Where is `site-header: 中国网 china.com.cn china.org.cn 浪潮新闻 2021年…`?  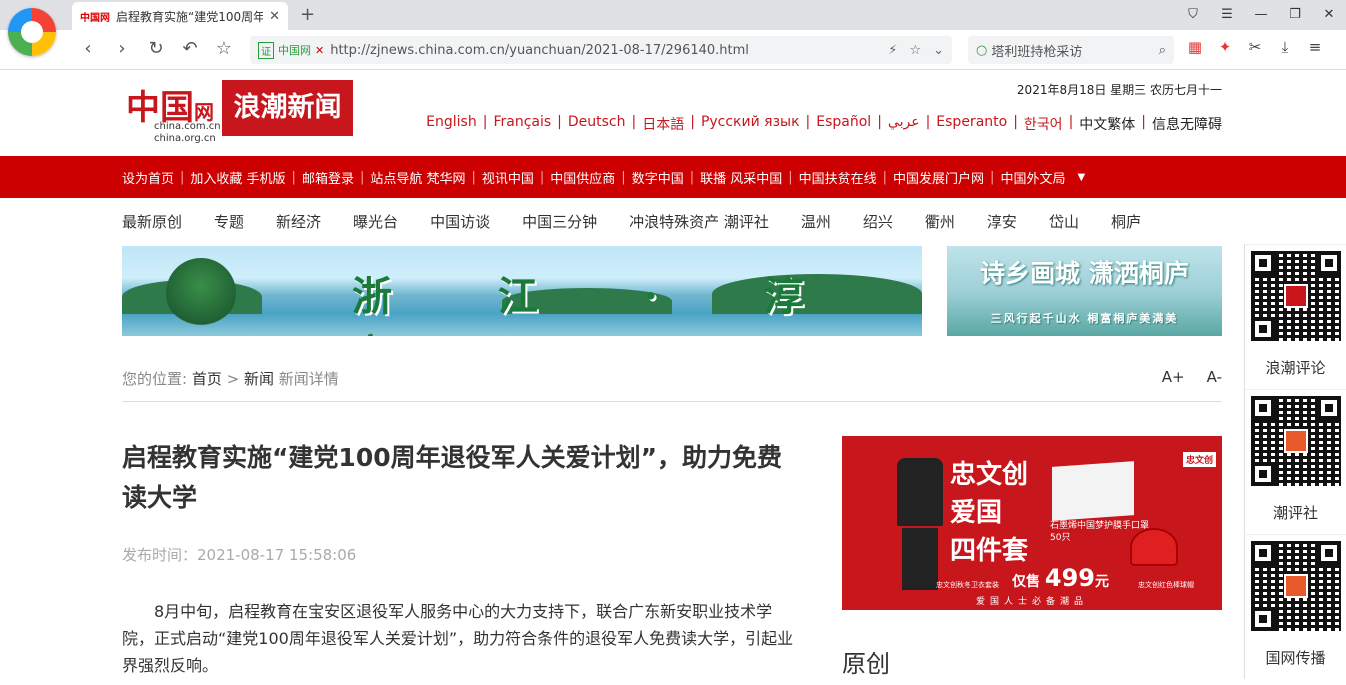 site-header: 中国网 china.com.cn china.org.cn 浪潮新闻 2021年… is located at coordinates (673, 113).